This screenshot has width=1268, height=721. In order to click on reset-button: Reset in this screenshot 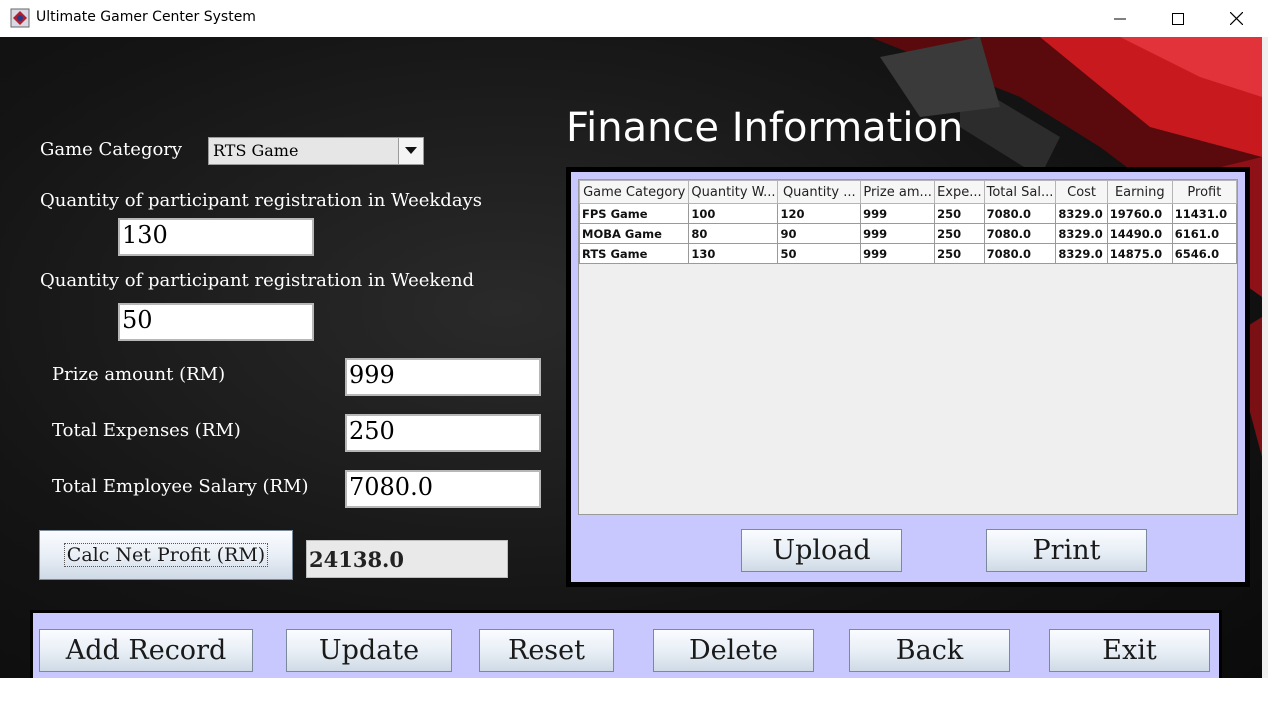, I will do `click(546, 650)`.